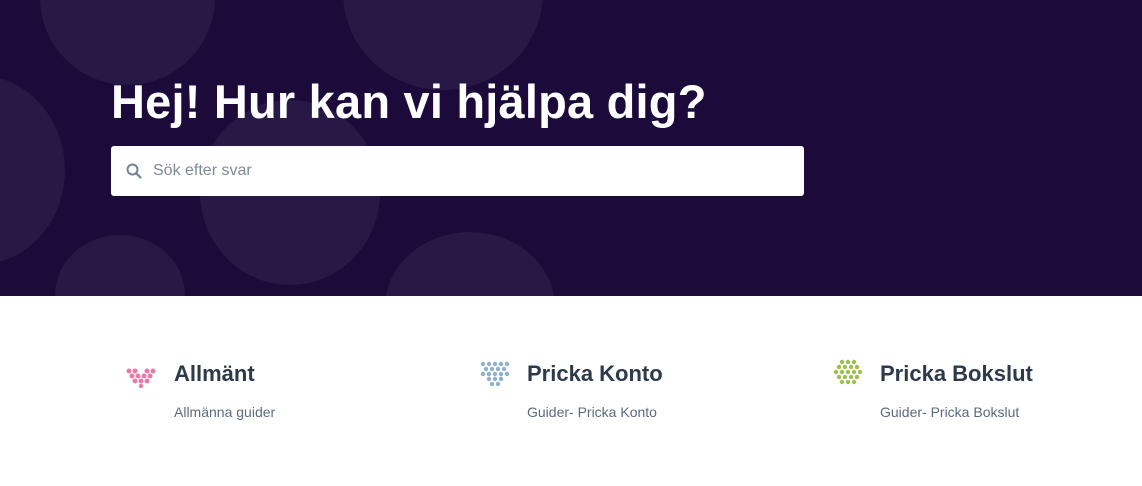  What do you see at coordinates (592, 412) in the screenshot?
I see `category-description: Guider- Pricka Konto` at bounding box center [592, 412].